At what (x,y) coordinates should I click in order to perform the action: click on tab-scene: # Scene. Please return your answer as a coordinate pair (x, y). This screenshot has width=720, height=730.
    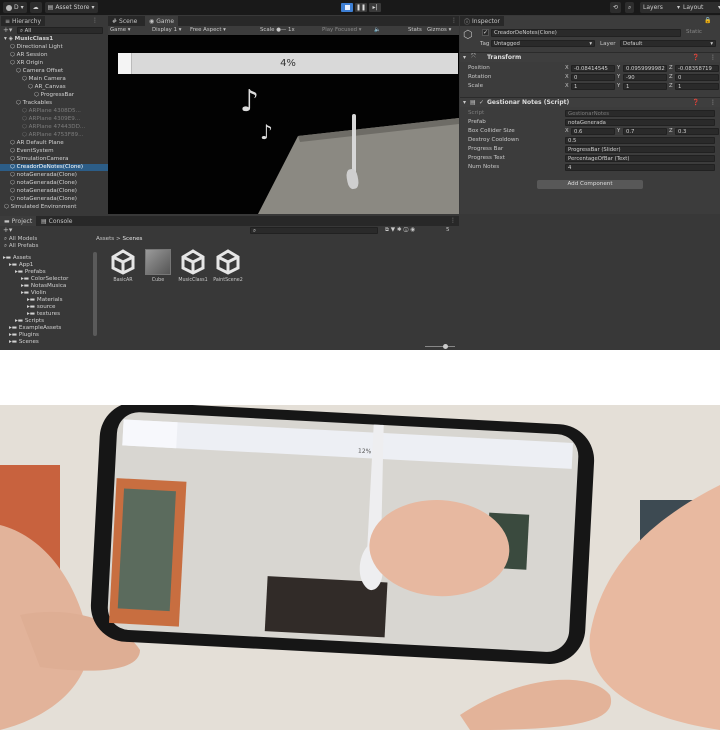
    Looking at the image, I should click on (125, 21).